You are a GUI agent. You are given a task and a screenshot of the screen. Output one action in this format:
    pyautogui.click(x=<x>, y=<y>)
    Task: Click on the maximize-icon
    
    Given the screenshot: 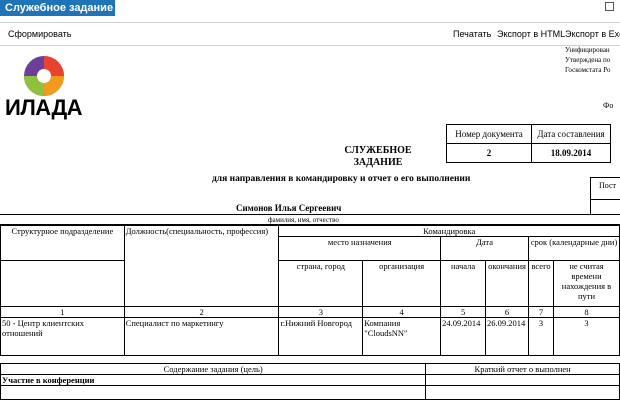 What is the action you would take?
    pyautogui.click(x=609, y=6)
    